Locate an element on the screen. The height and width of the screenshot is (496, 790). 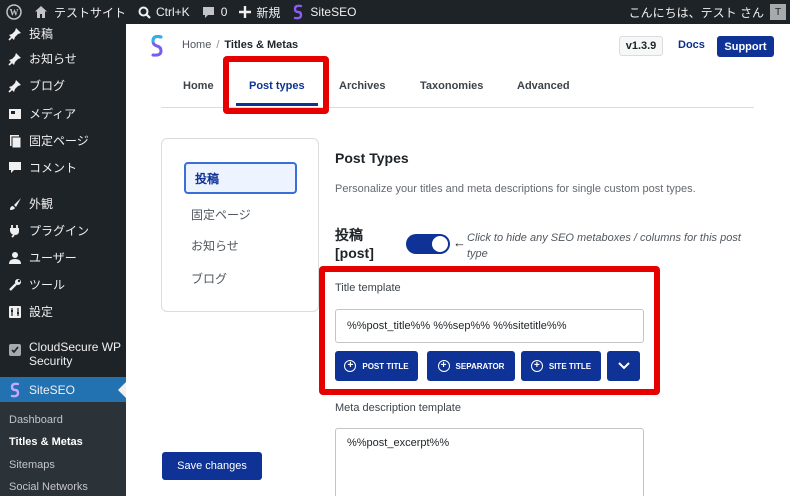
highlight-box-title-template is located at coordinates (489, 330).